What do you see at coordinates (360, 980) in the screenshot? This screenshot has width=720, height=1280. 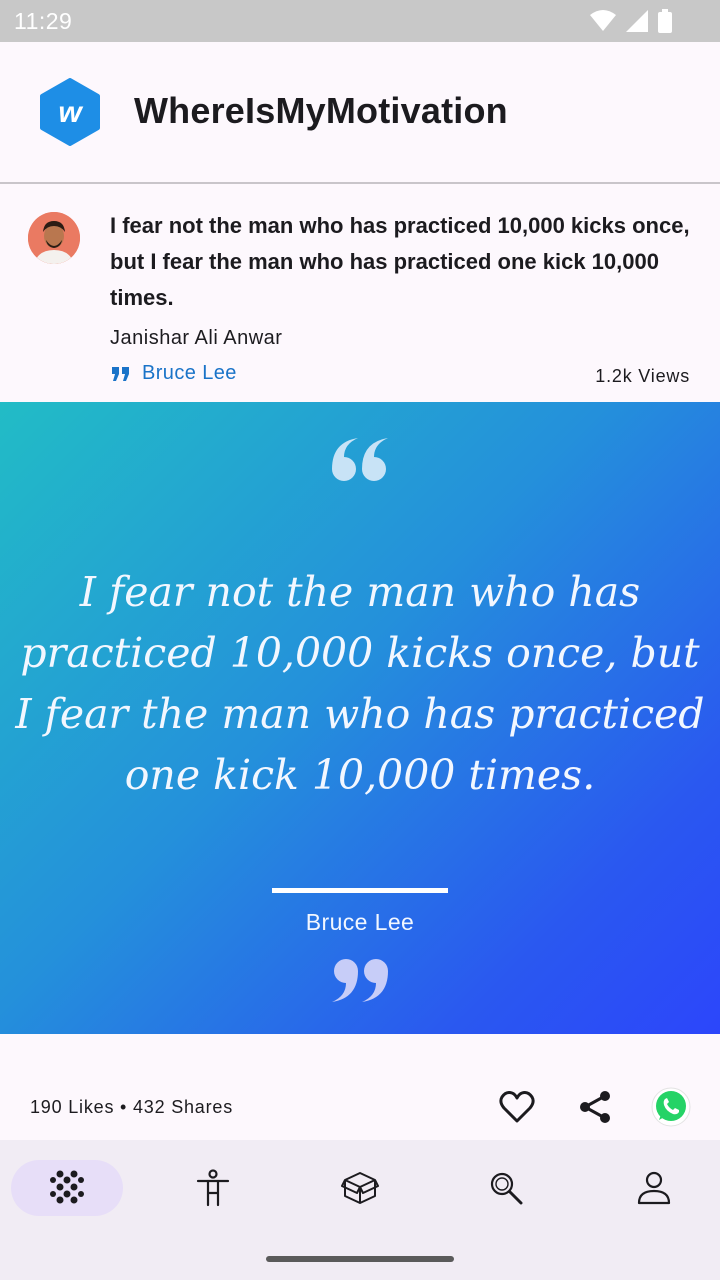 I see `close-quote-icon` at bounding box center [360, 980].